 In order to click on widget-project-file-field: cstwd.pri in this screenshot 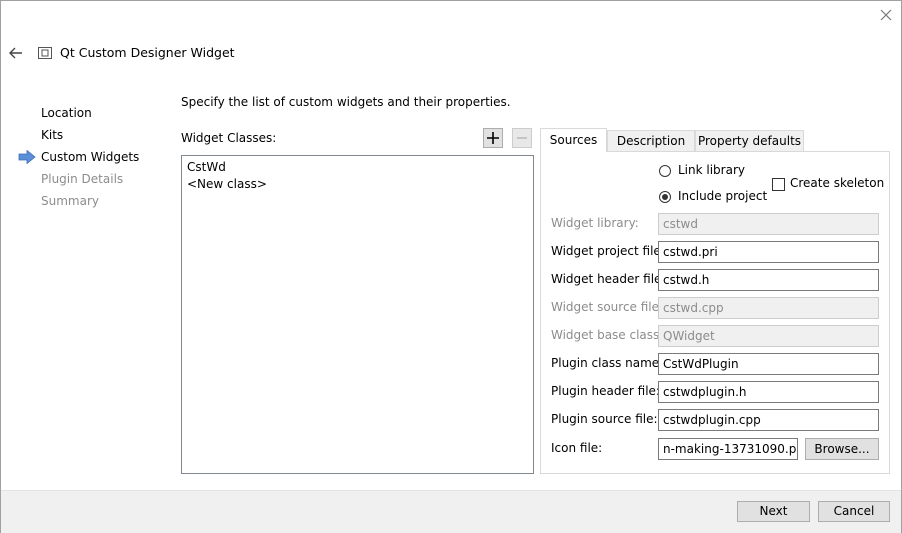, I will do `click(768, 252)`.